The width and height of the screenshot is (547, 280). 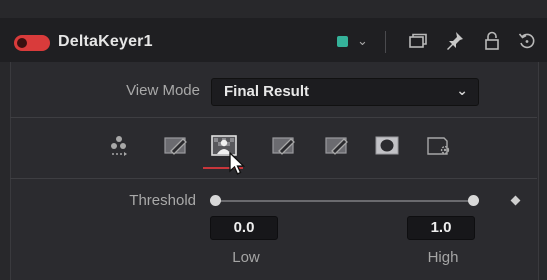 I want to click on mask-tab, so click(x=387, y=146).